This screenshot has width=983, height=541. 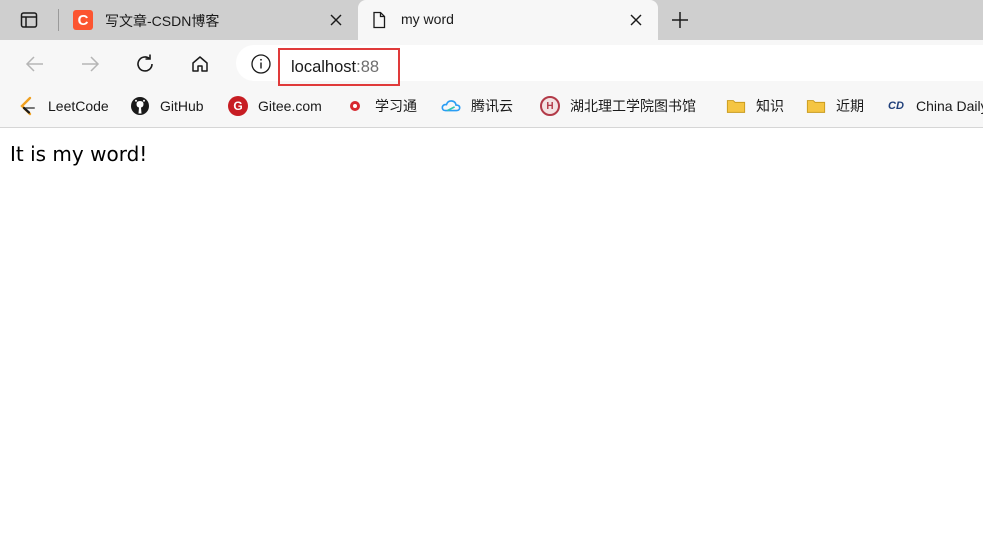 I want to click on url-port: :88, so click(x=368, y=67).